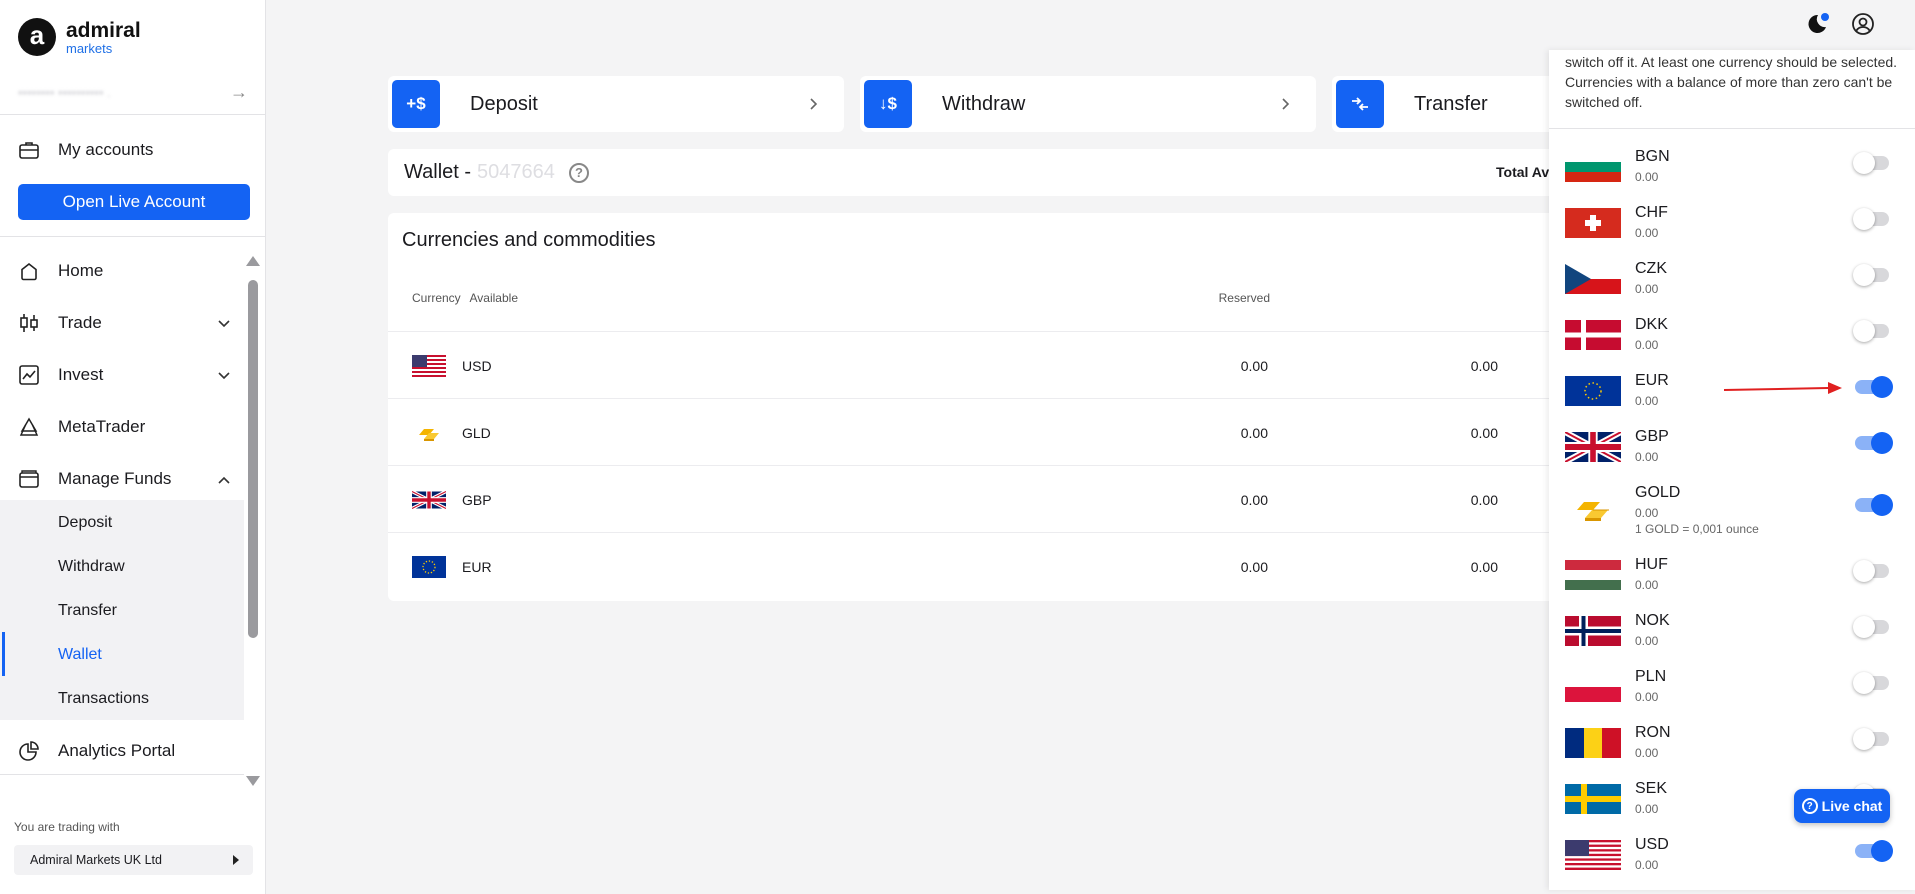 The image size is (1915, 894). Describe the element at coordinates (978, 364) in the screenshot. I see `table-row: USD 0.00 0.00` at that location.